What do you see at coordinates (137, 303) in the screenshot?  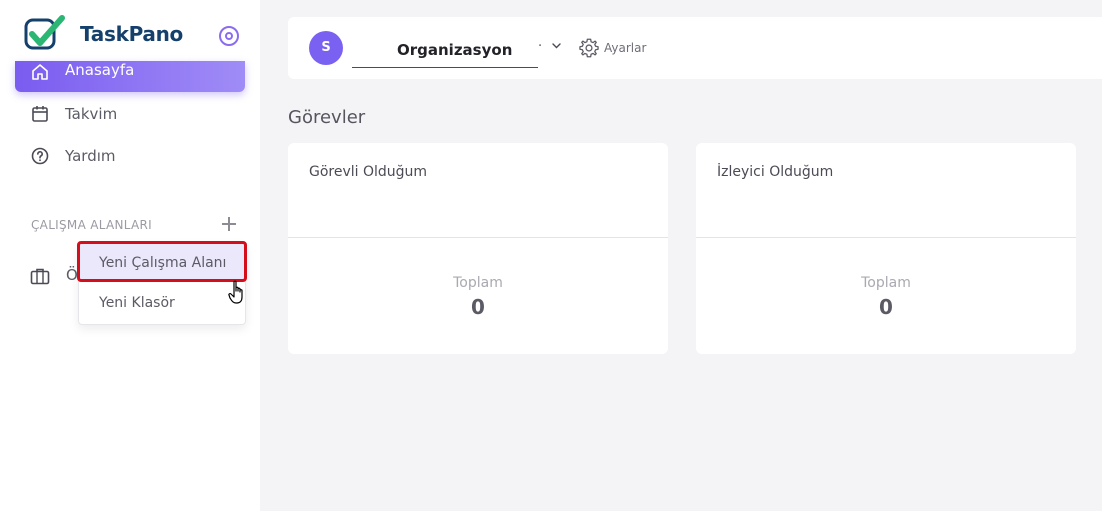 I see `menu-item-label: Yeni Klasör` at bounding box center [137, 303].